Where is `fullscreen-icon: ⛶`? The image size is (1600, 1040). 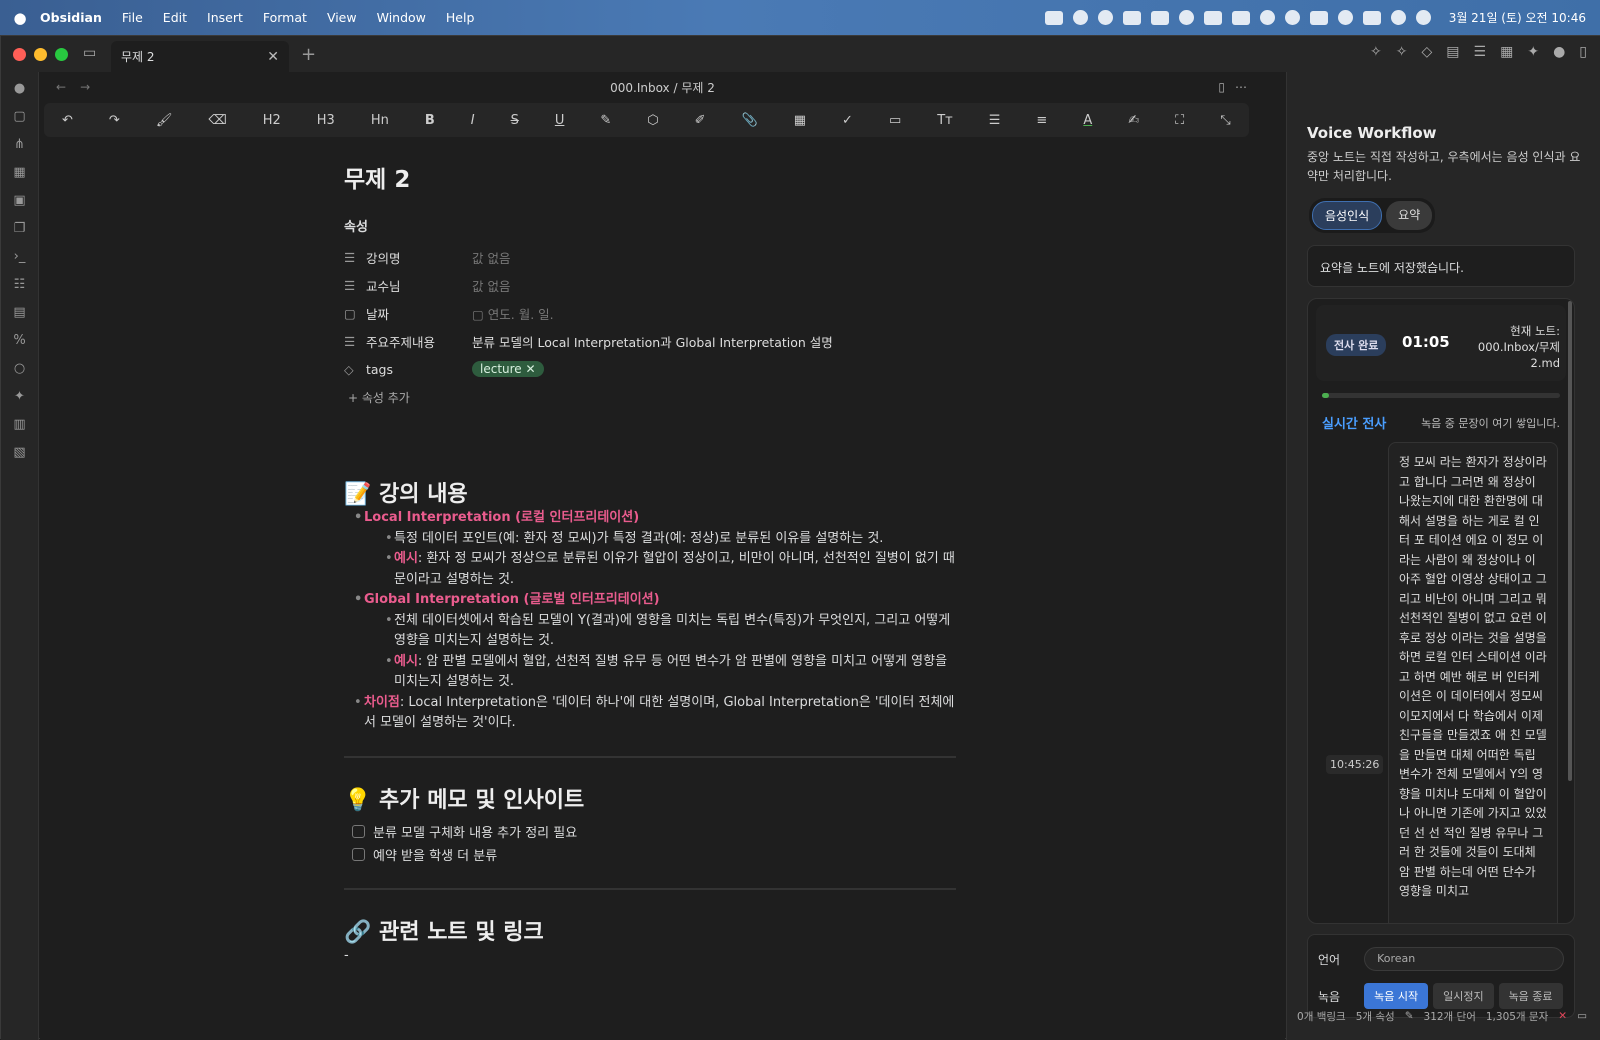
fullscreen-icon: ⛶ is located at coordinates (1179, 120).